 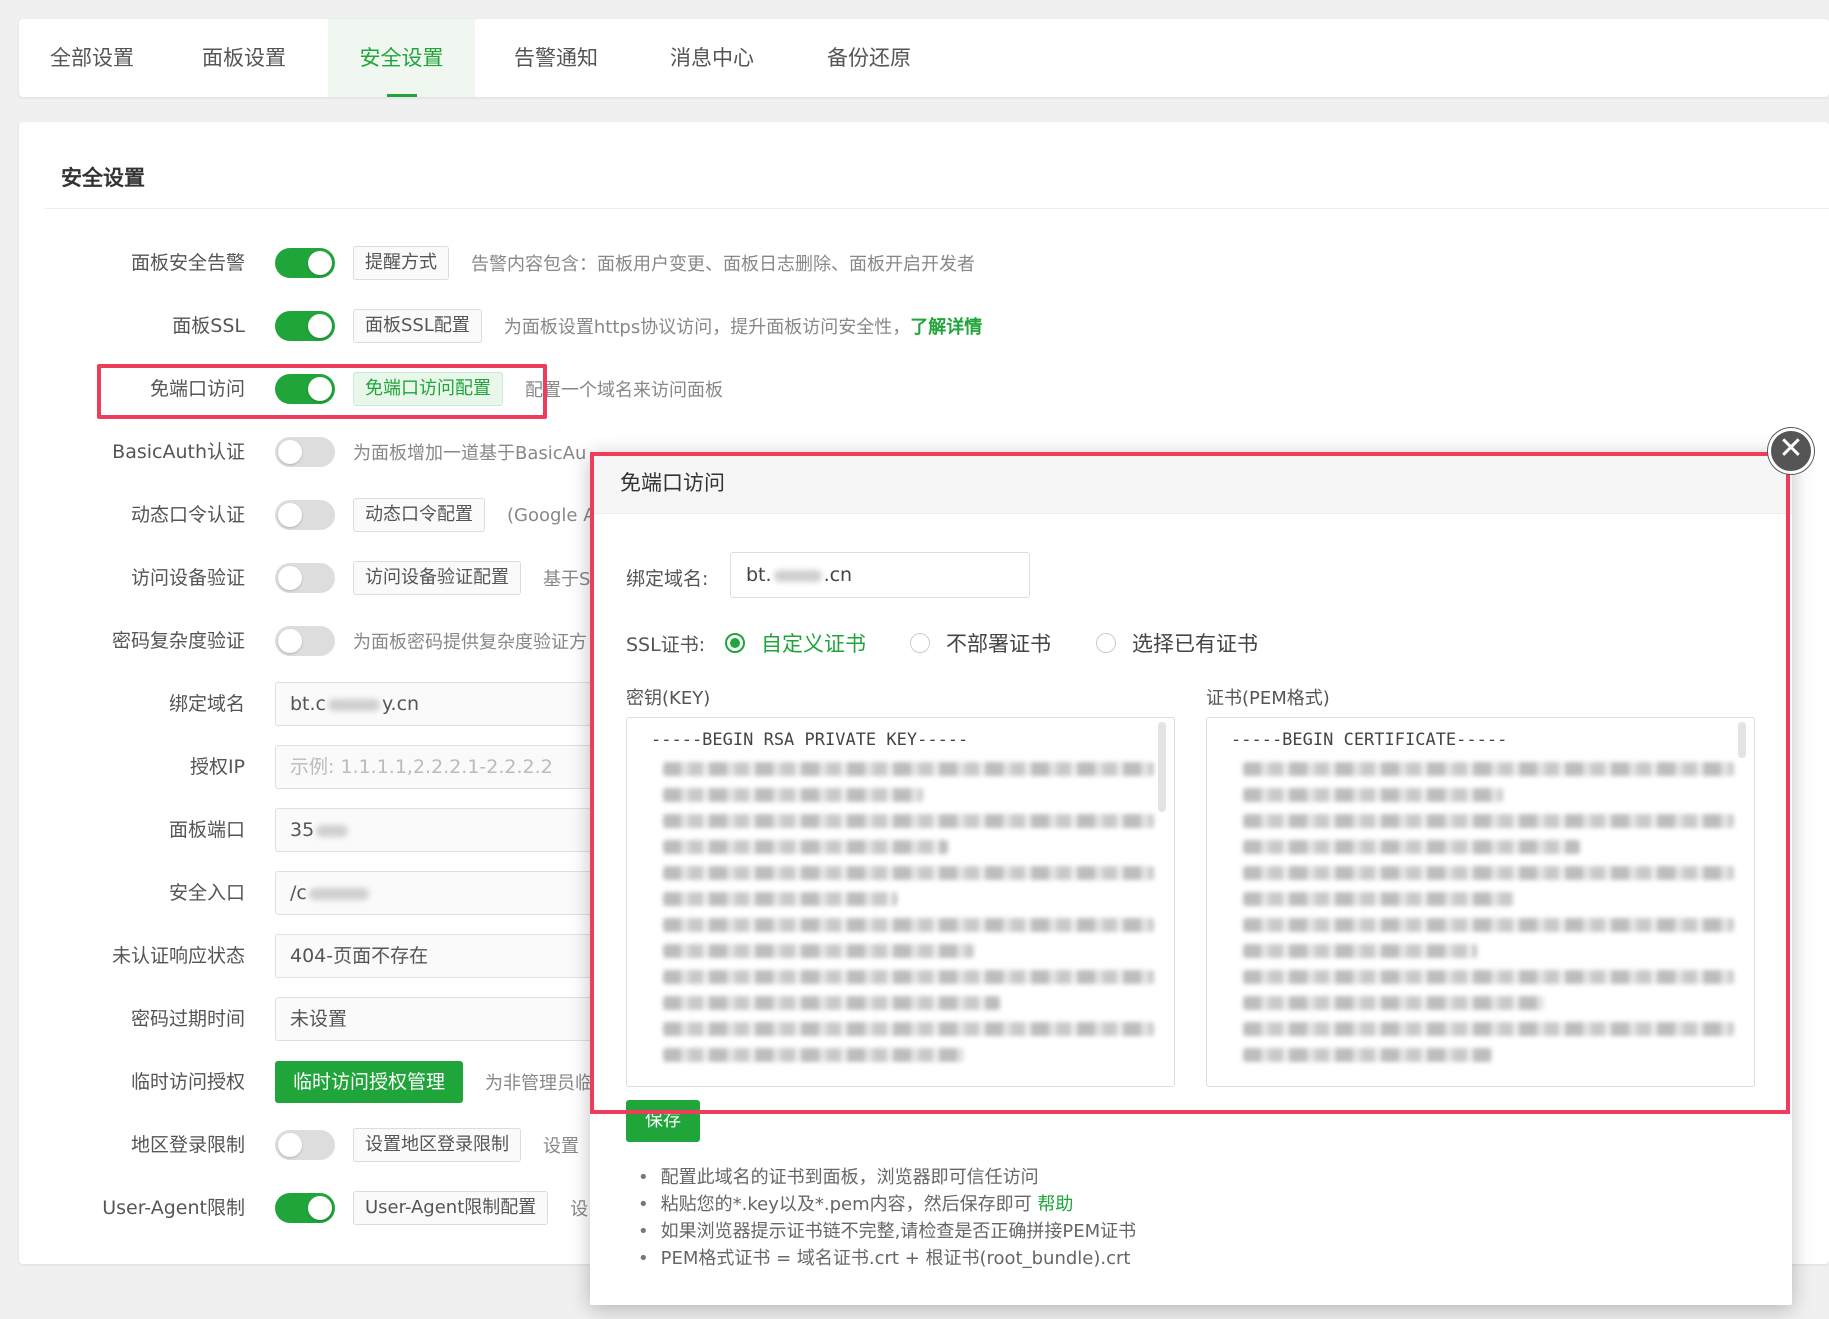 I want to click on row-label: 未认证响应状态, so click(x=178, y=956).